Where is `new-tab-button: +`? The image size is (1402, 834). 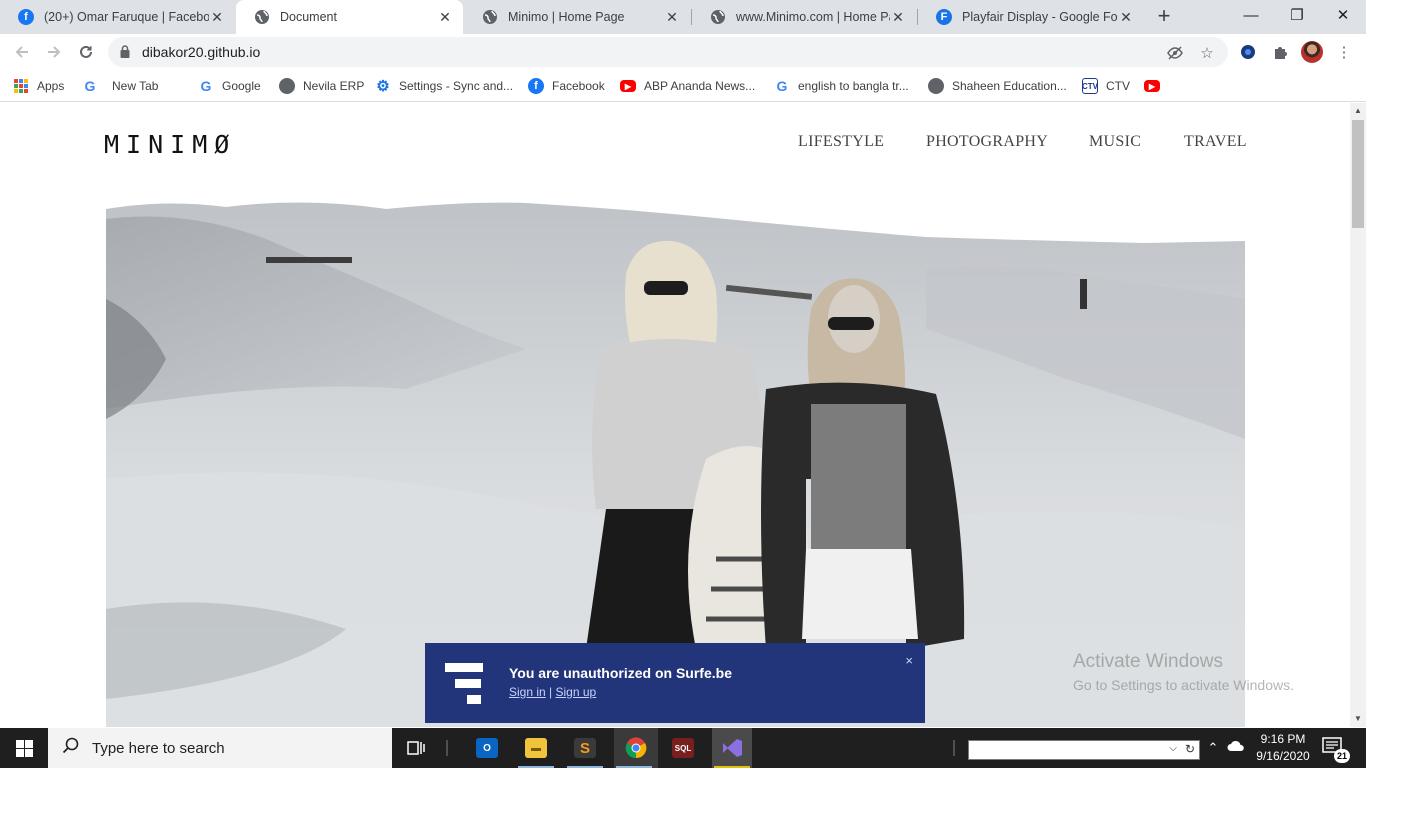
new-tab-button: + is located at coordinates (1164, 17).